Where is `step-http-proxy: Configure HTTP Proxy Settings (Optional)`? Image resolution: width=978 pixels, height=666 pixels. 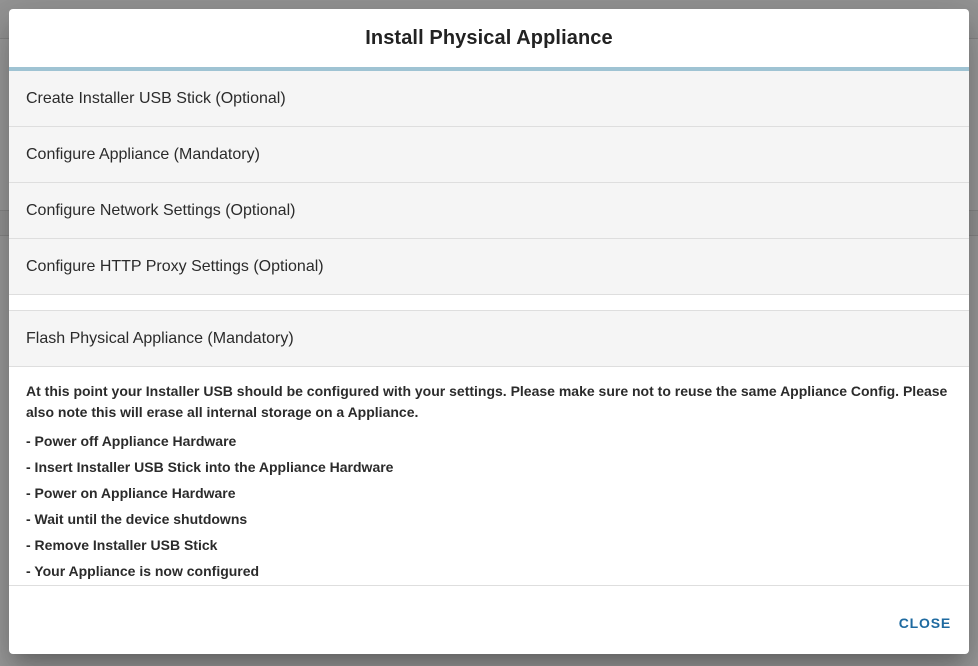 step-http-proxy: Configure HTTP Proxy Settings (Optional) is located at coordinates (489, 267).